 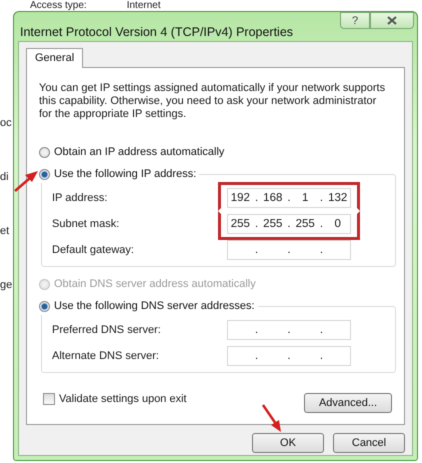 What do you see at coordinates (105, 356) in the screenshot?
I see `field-label: Alternate DNS server:` at bounding box center [105, 356].